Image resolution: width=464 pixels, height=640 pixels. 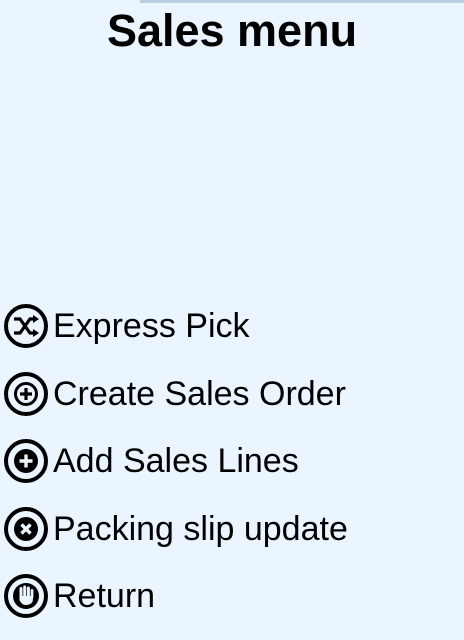 What do you see at coordinates (232, 596) in the screenshot?
I see `menu-item-return: Return` at bounding box center [232, 596].